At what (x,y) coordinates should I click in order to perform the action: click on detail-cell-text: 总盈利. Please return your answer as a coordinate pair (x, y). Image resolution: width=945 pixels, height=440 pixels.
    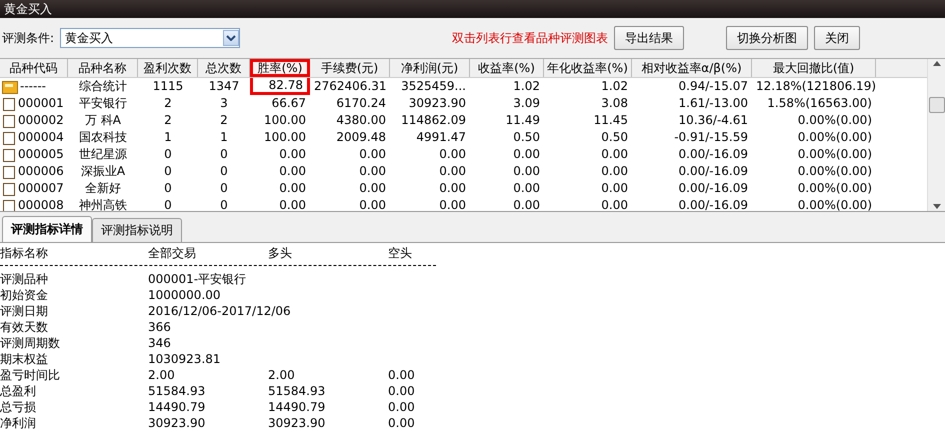
    Looking at the image, I should click on (18, 391).